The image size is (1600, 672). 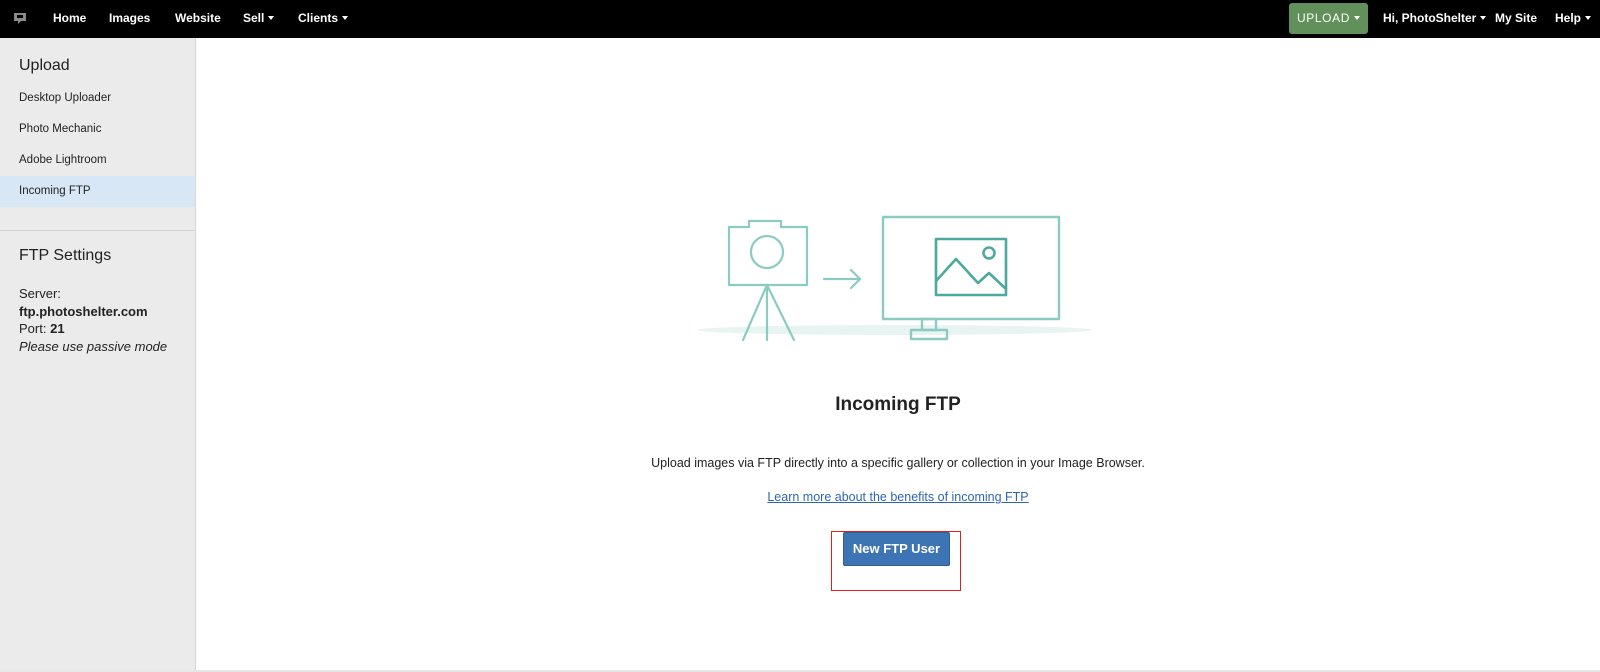 I want to click on camera-tripod-icon, so click(x=768, y=280).